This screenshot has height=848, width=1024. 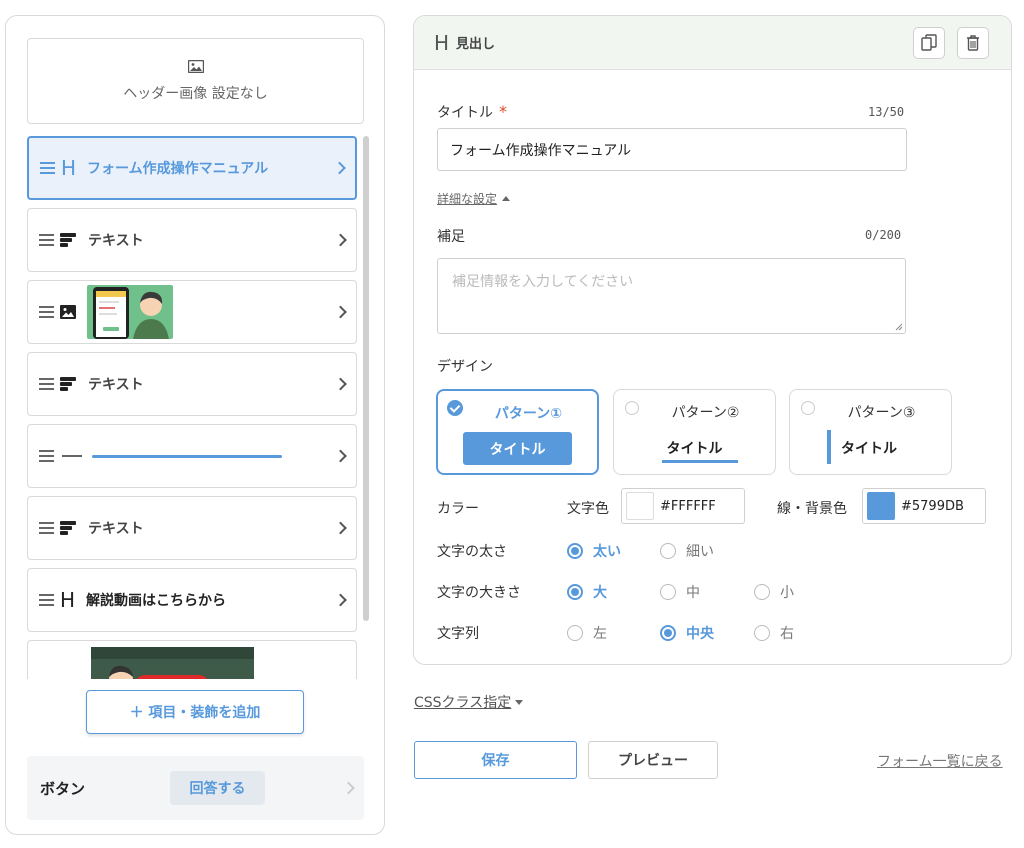 I want to click on text-color-picker: #FFFFFF, so click(x=683, y=506).